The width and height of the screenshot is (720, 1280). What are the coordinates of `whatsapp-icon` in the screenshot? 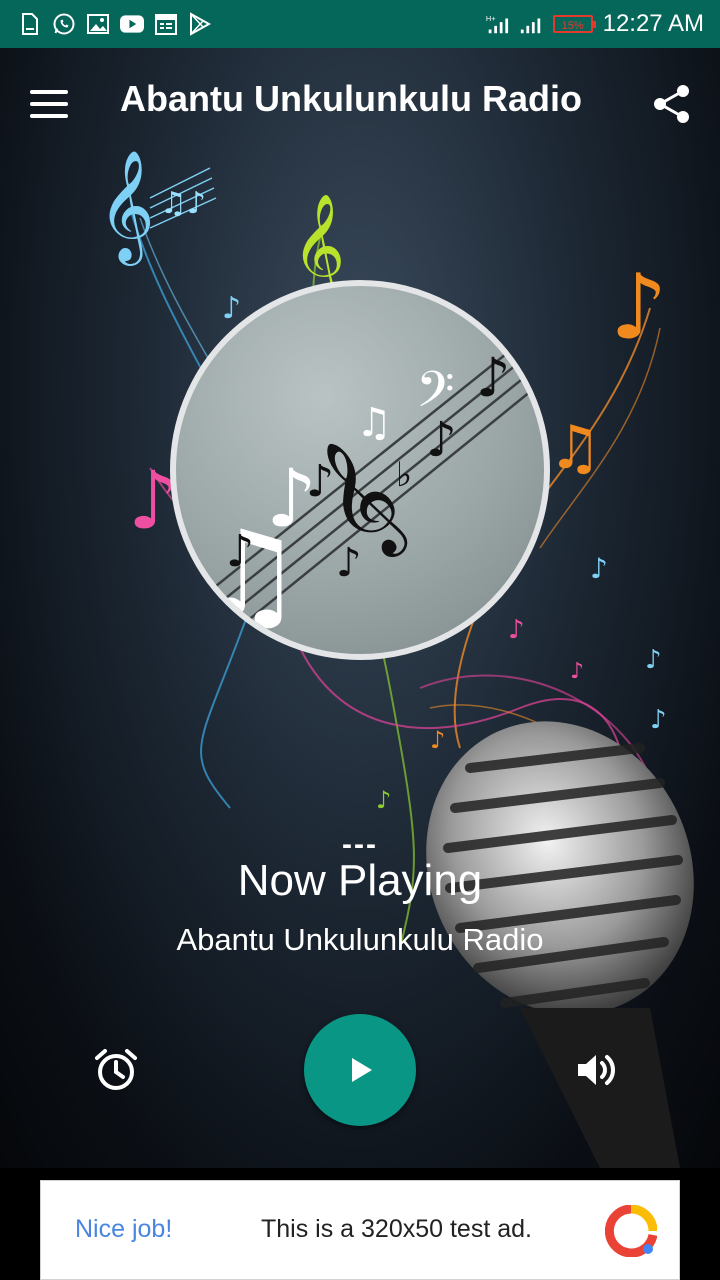 It's located at (64, 24).